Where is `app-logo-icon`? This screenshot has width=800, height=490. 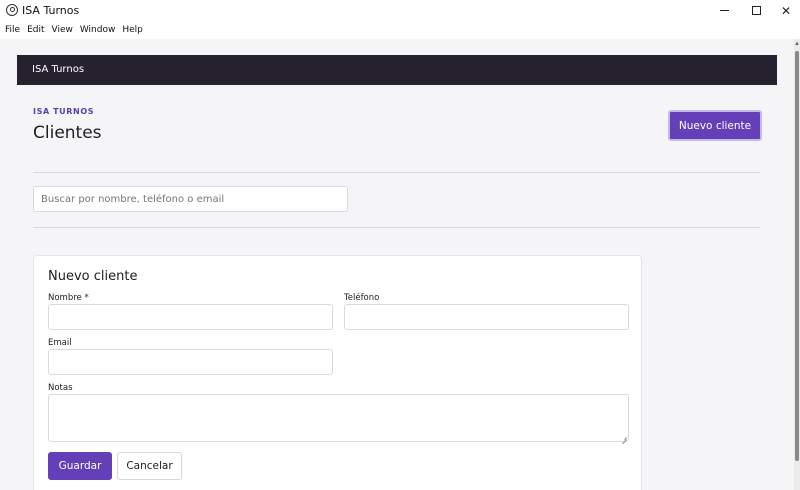 app-logo-icon is located at coordinates (12, 10).